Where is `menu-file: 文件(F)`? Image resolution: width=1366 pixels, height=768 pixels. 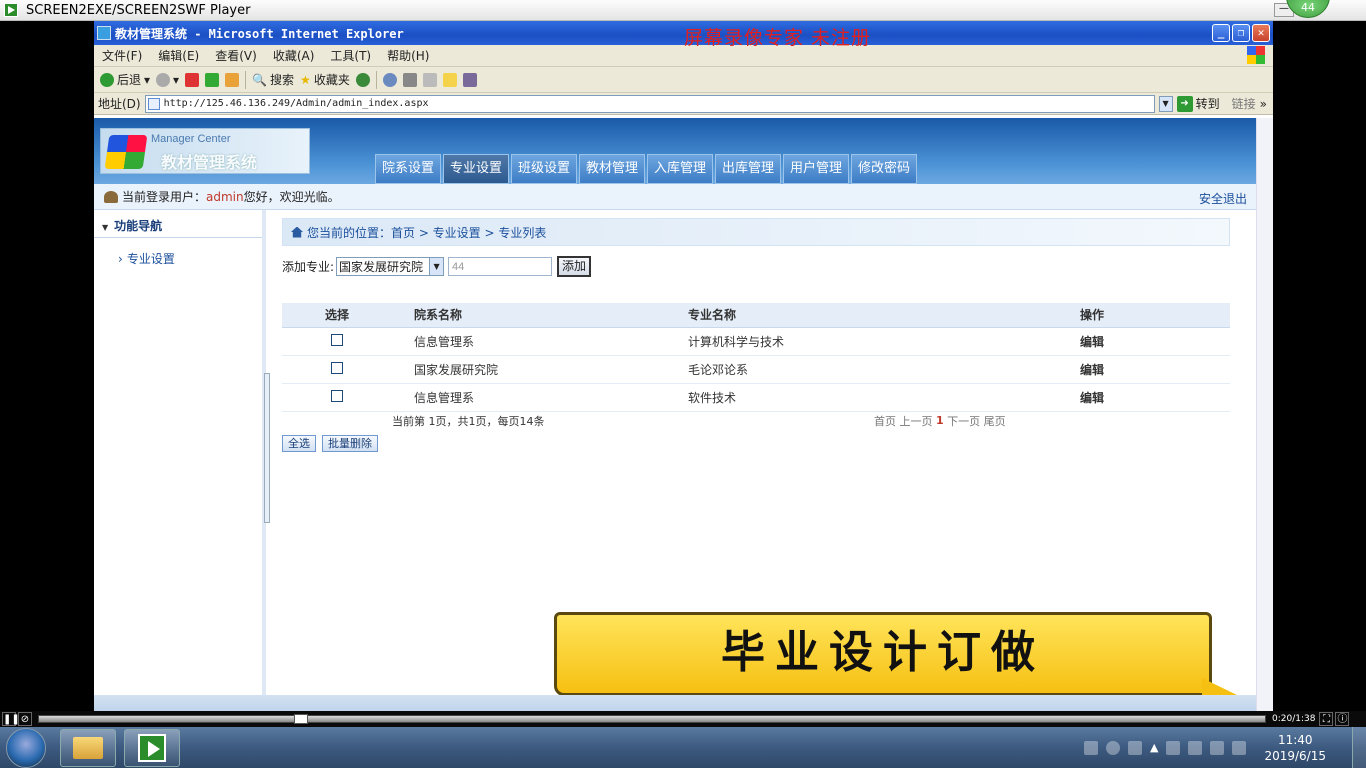
menu-file: 文件(F) is located at coordinates (122, 55).